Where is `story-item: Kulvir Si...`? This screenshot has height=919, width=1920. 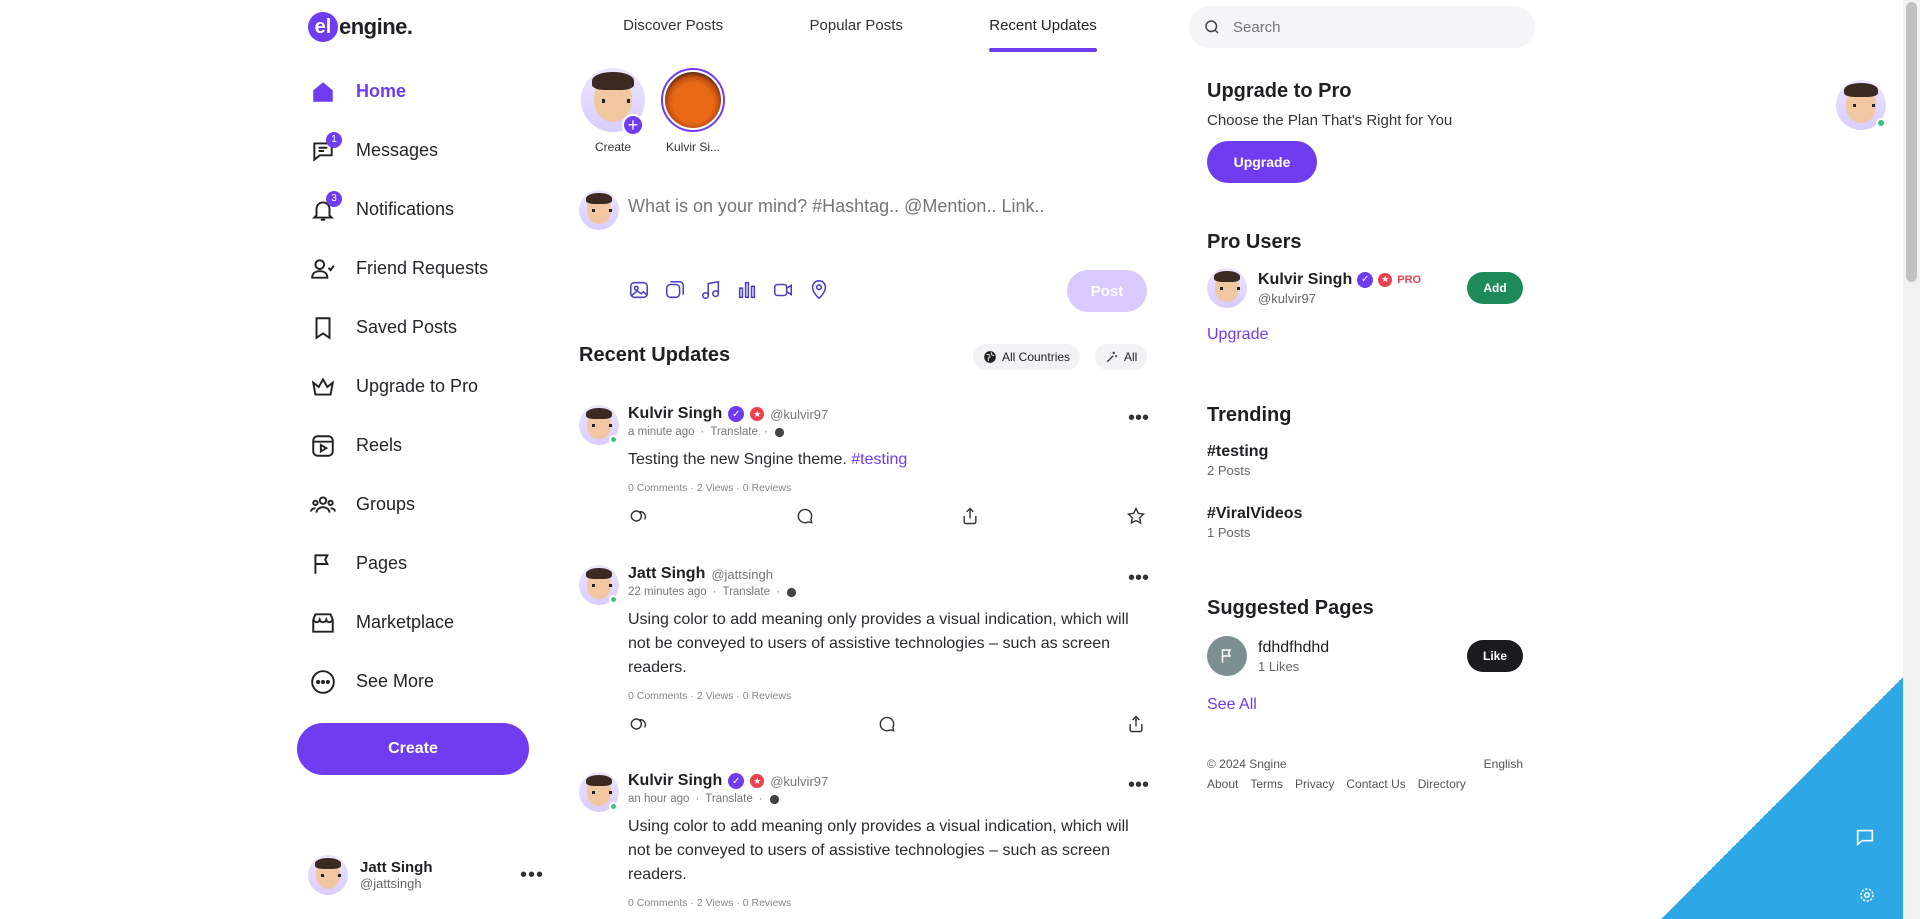 story-item: Kulvir Si... is located at coordinates (693, 111).